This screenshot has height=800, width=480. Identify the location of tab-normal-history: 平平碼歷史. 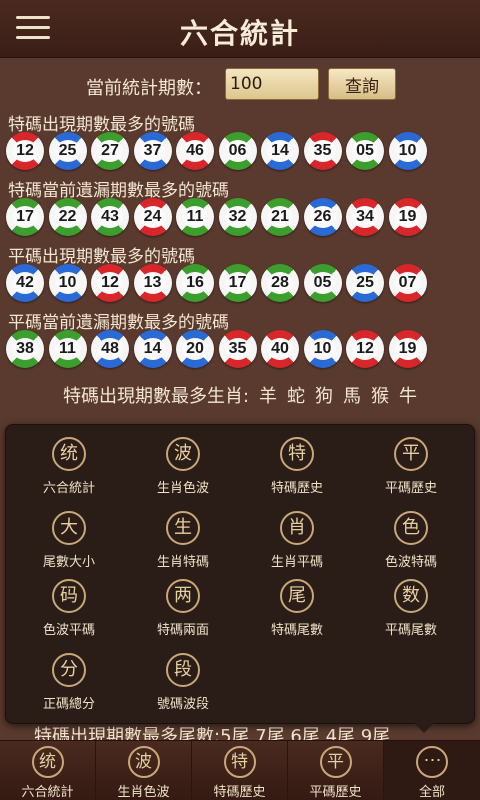
(336, 770).